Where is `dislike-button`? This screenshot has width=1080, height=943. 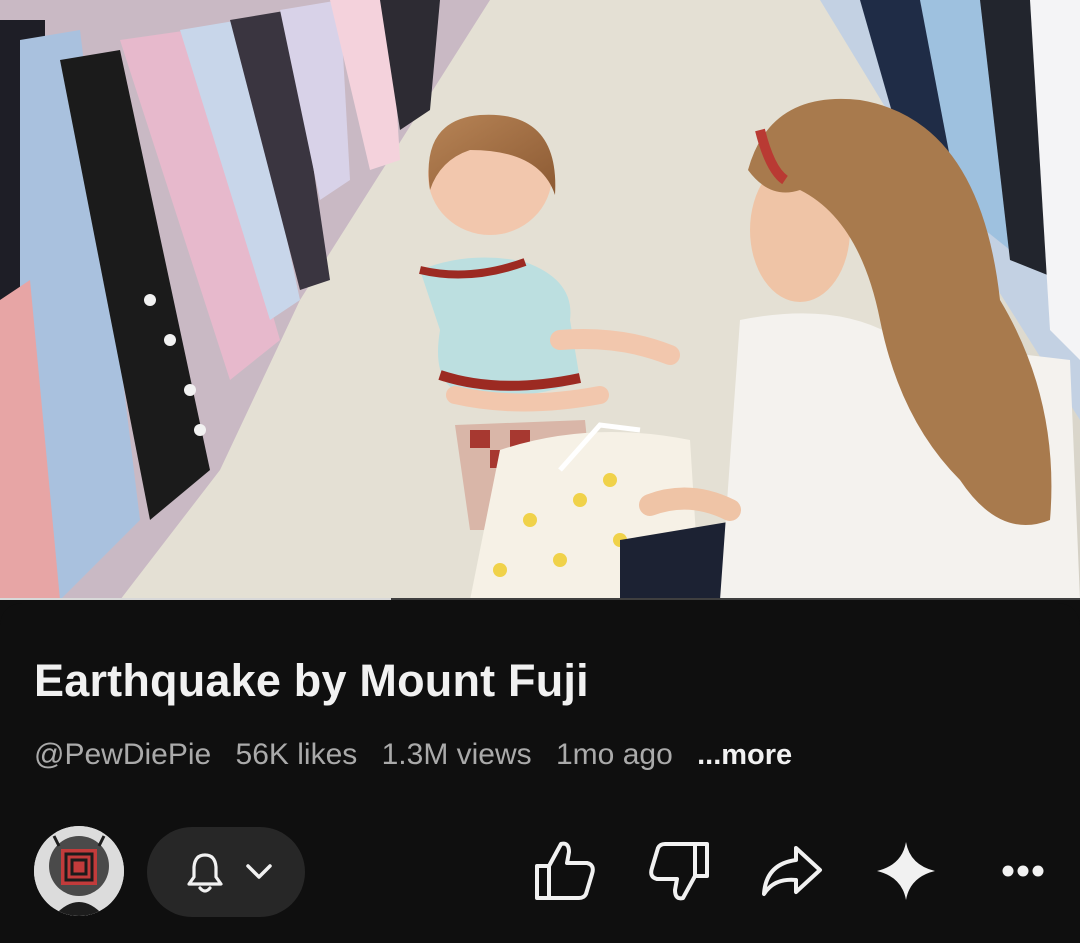
dislike-button is located at coordinates (678, 871).